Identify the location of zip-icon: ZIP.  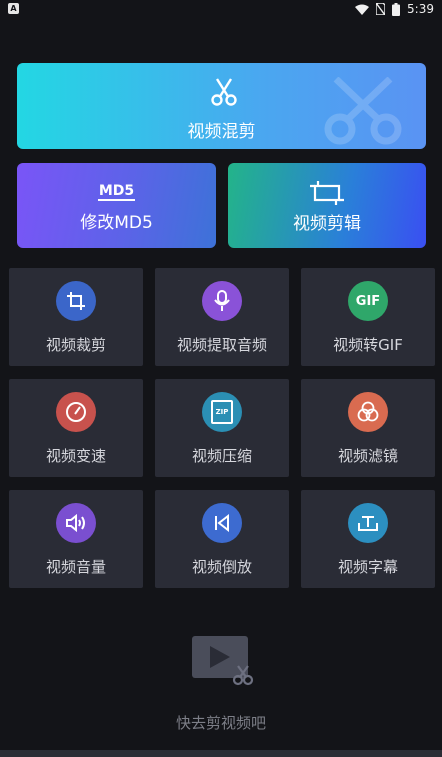
(222, 412).